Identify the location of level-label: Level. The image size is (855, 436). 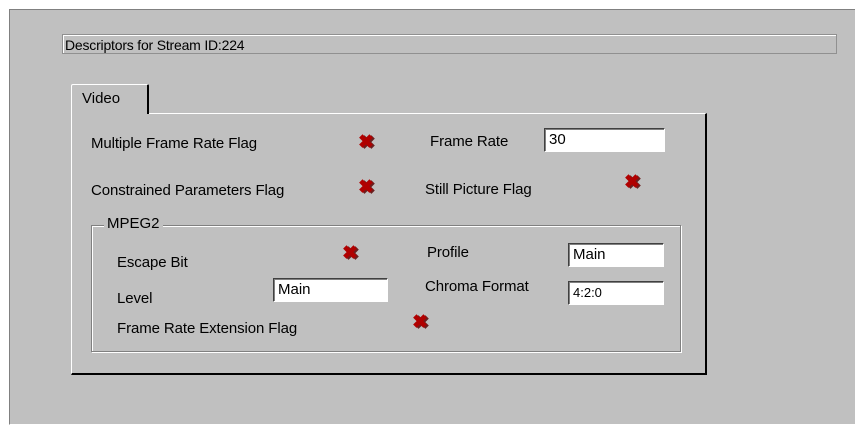
(135, 298).